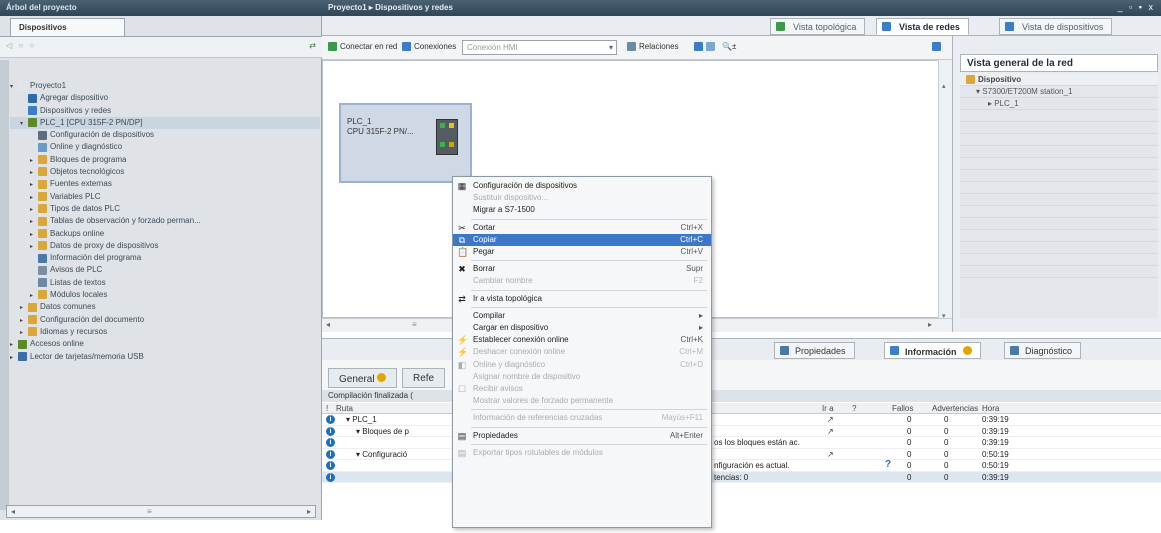  I want to click on tree-item: Información del programa, so click(165, 258).